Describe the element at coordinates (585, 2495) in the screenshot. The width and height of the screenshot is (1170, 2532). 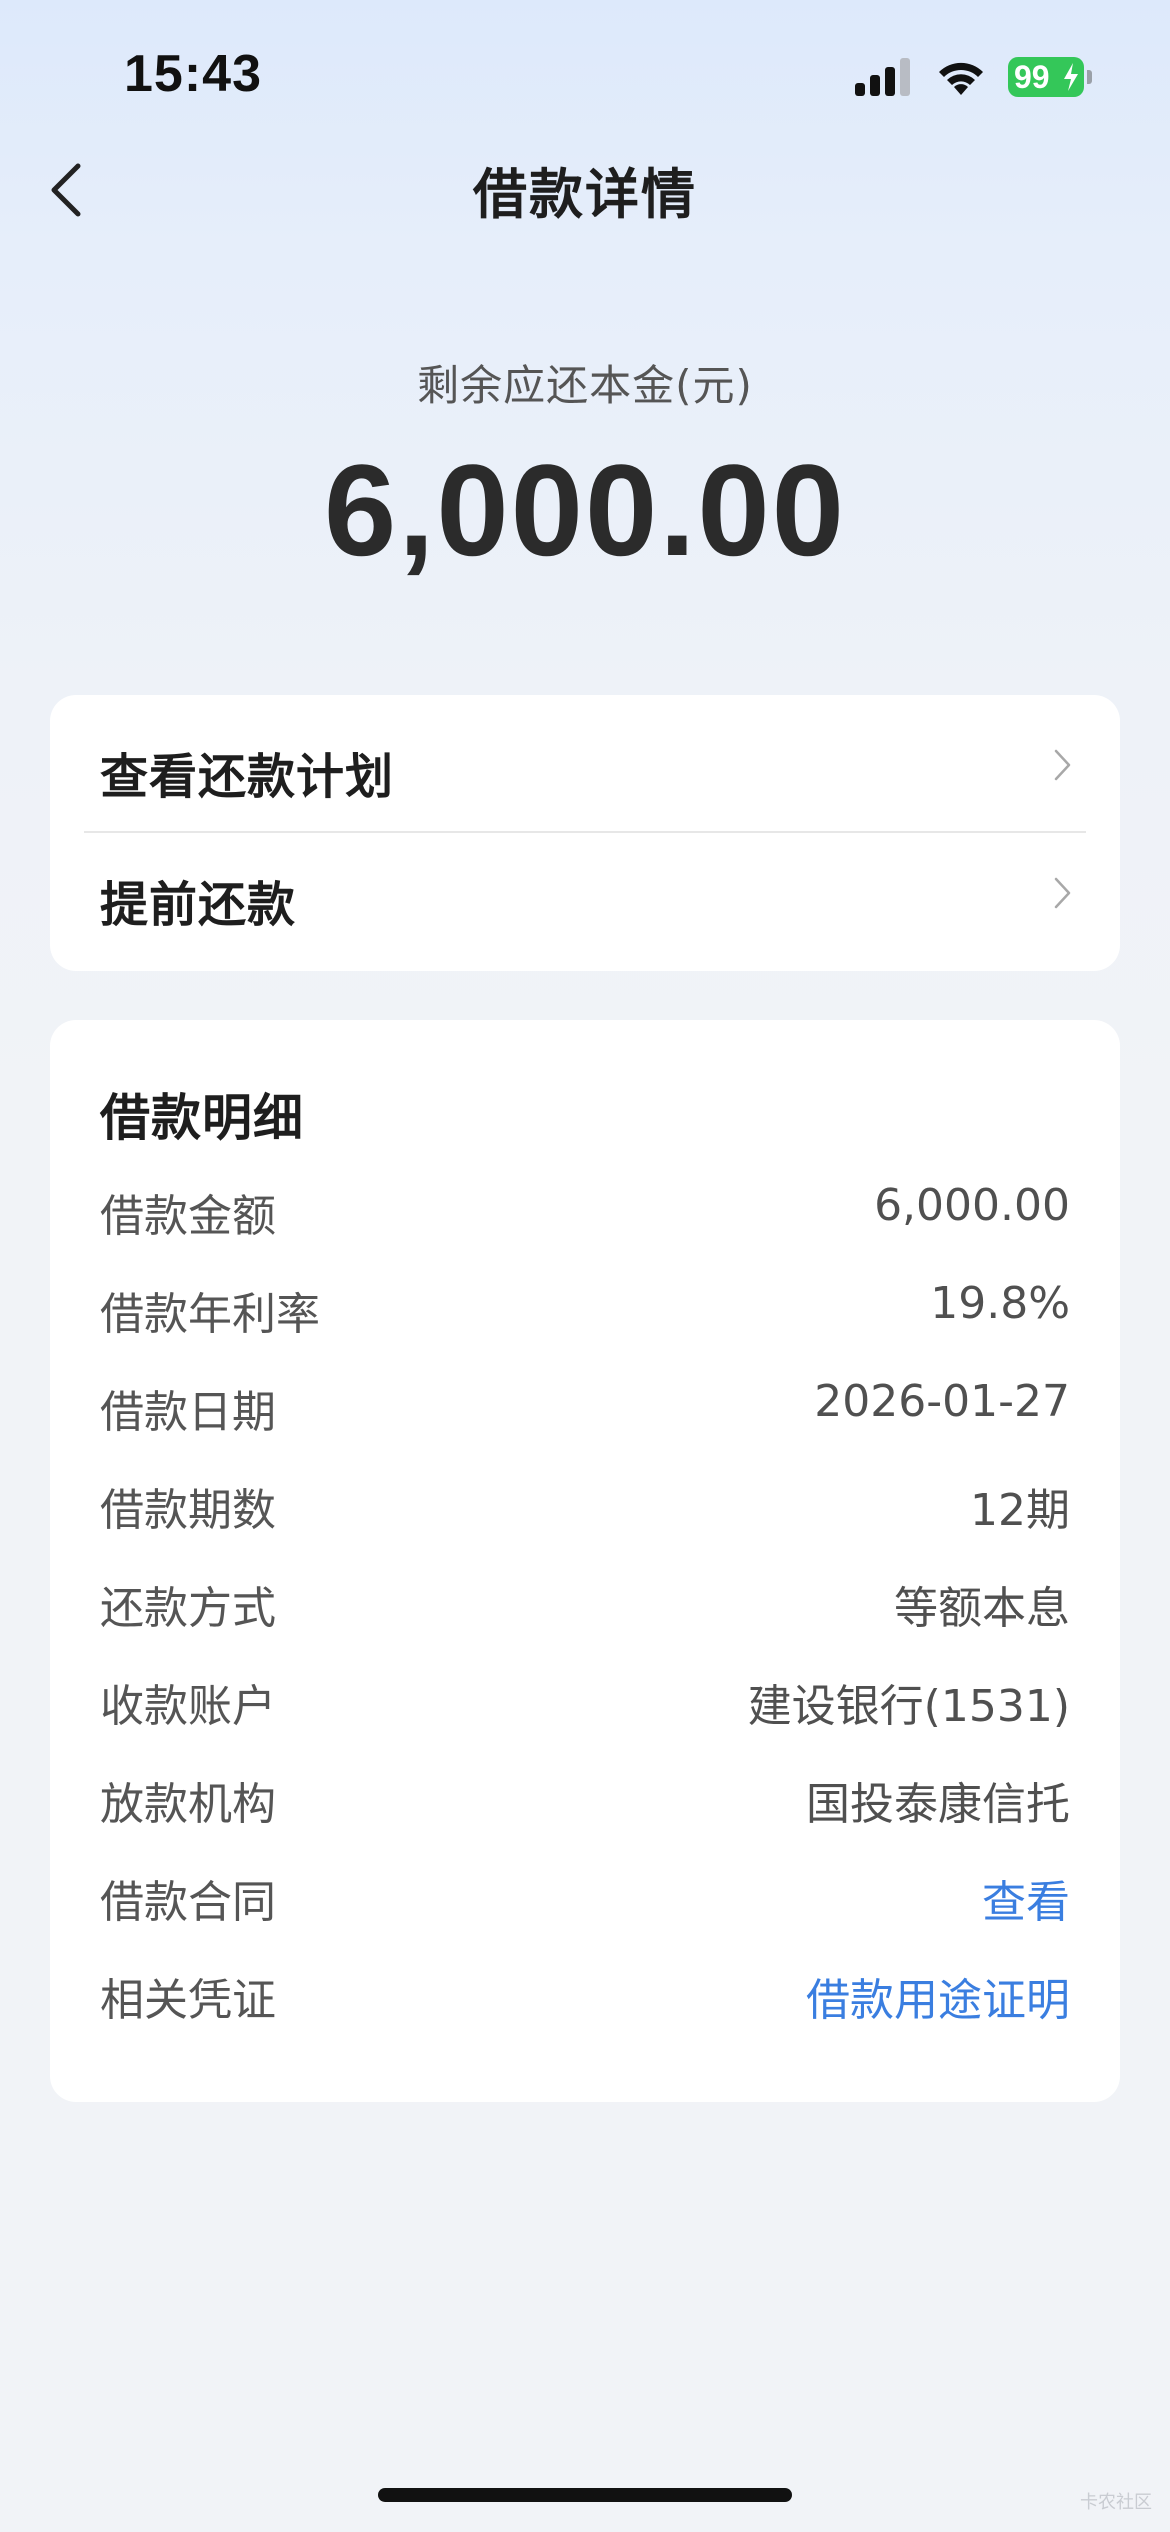
I see `home-indicator` at that location.